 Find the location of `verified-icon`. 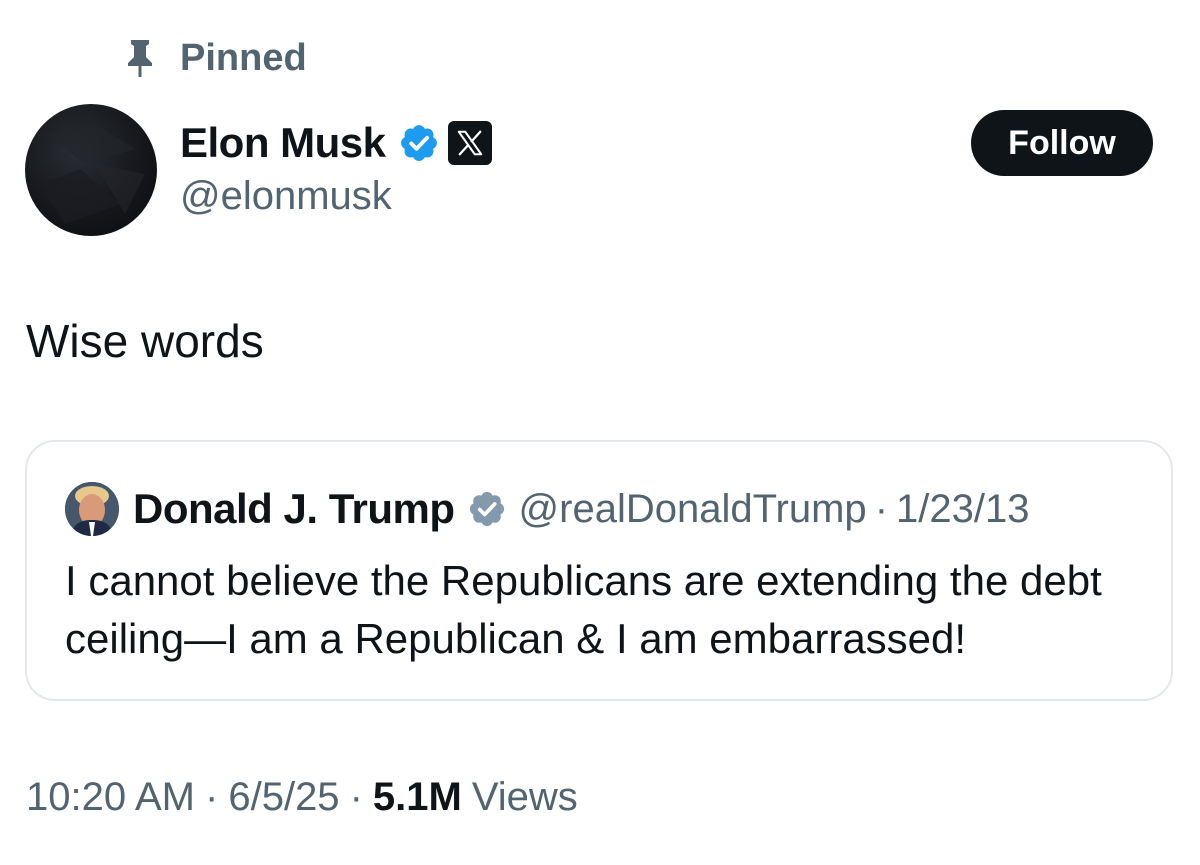

verified-icon is located at coordinates (419, 143).